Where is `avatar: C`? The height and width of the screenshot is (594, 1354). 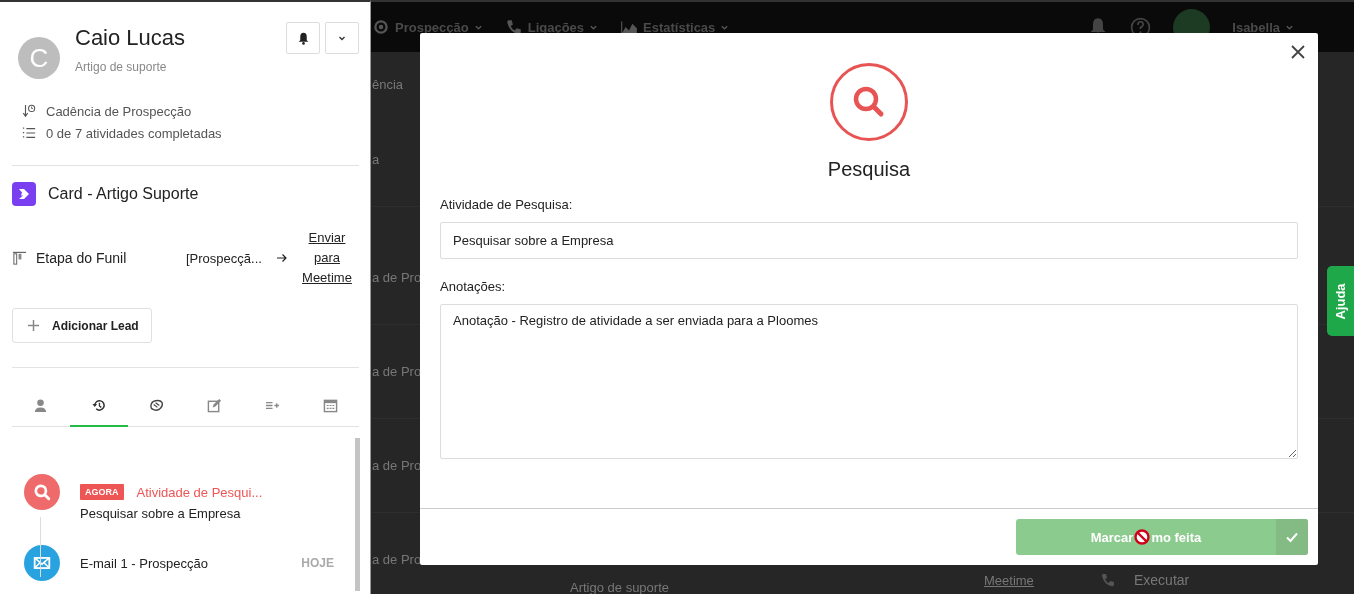 avatar: C is located at coordinates (39, 58).